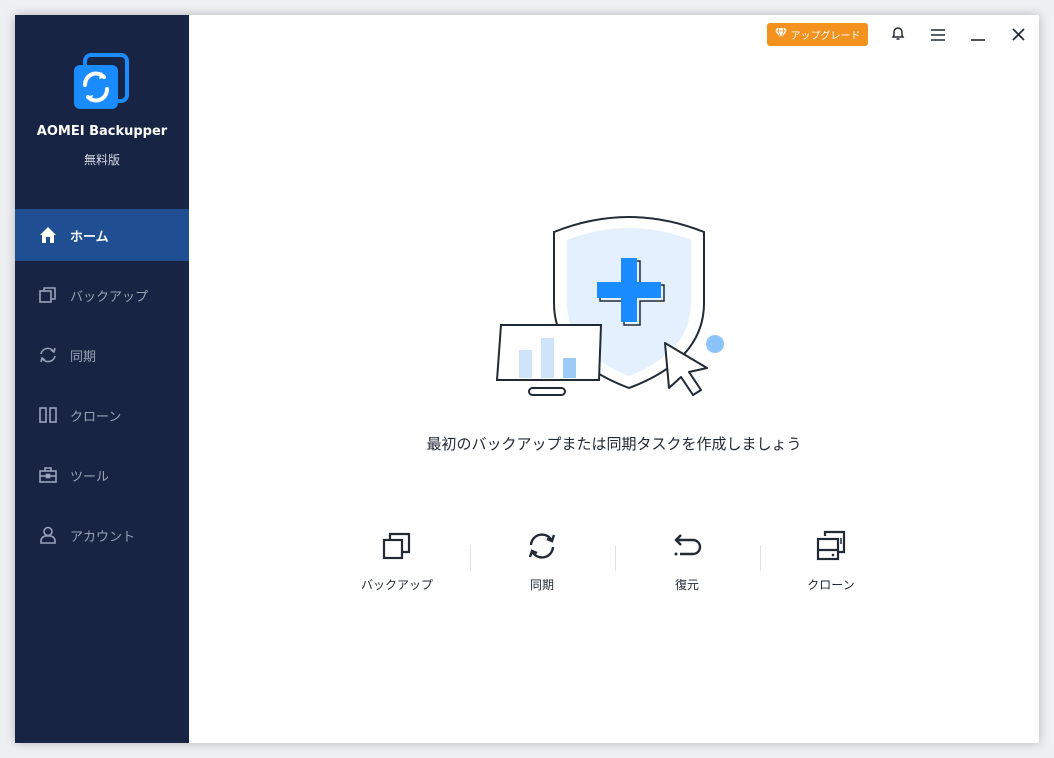 This screenshot has height=758, width=1054. I want to click on app-edition: 無料版, so click(101, 160).